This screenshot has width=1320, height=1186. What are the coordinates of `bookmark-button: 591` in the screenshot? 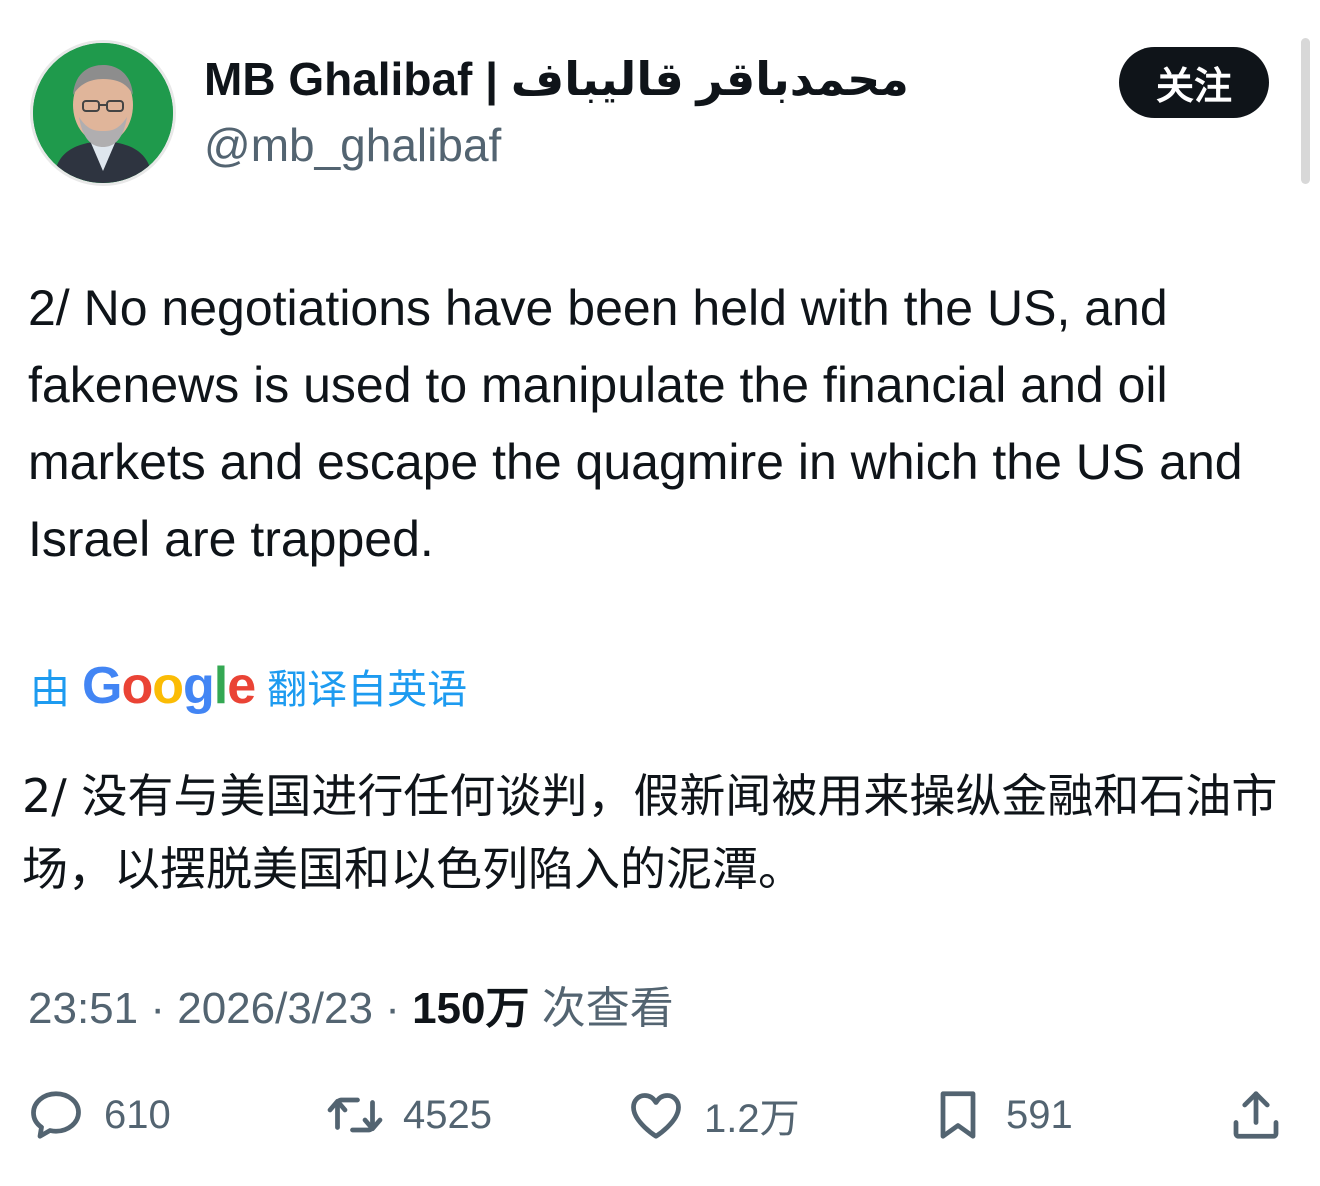 It's located at (1000, 1115).